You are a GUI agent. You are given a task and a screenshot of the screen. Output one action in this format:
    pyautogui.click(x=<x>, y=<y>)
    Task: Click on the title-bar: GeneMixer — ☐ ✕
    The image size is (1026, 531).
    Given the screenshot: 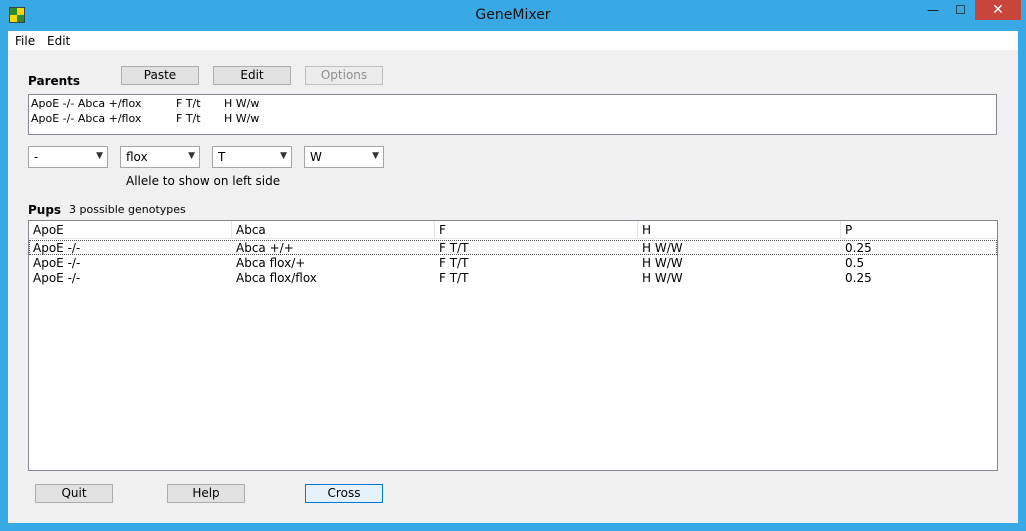 What is the action you would take?
    pyautogui.click(x=513, y=15)
    